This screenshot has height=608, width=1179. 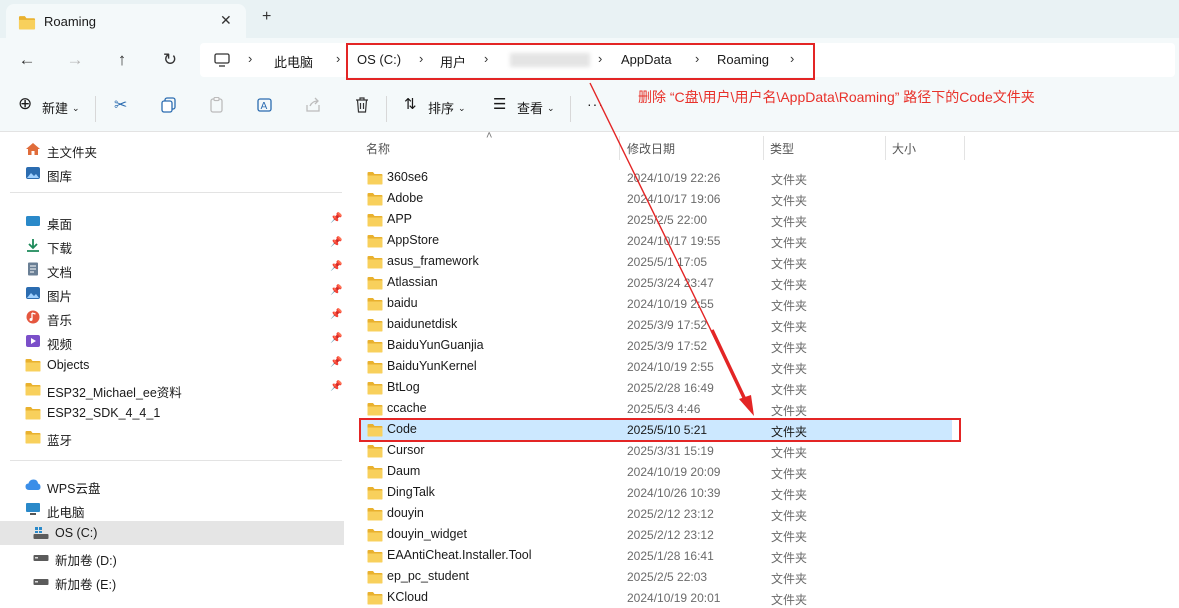 I want to click on file-row: Adobe 2024/10/17 19:06 文件夹, so click(x=660, y=198).